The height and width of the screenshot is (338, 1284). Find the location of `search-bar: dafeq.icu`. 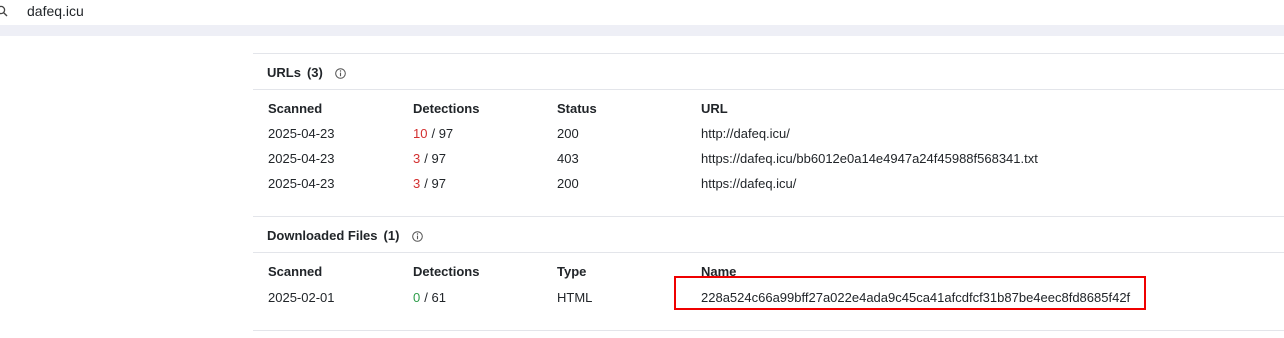

search-bar: dafeq.icu is located at coordinates (642, 12).